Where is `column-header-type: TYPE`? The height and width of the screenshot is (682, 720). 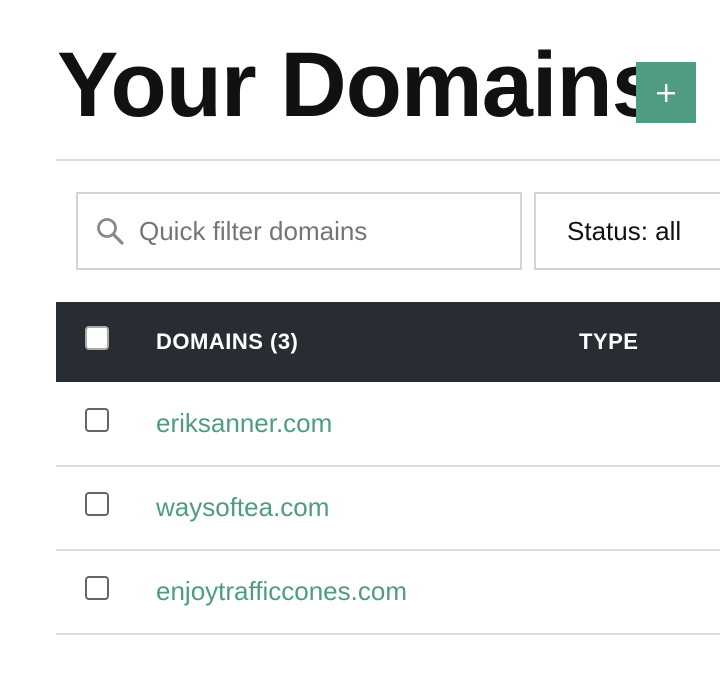 column-header-type: TYPE is located at coordinates (608, 342).